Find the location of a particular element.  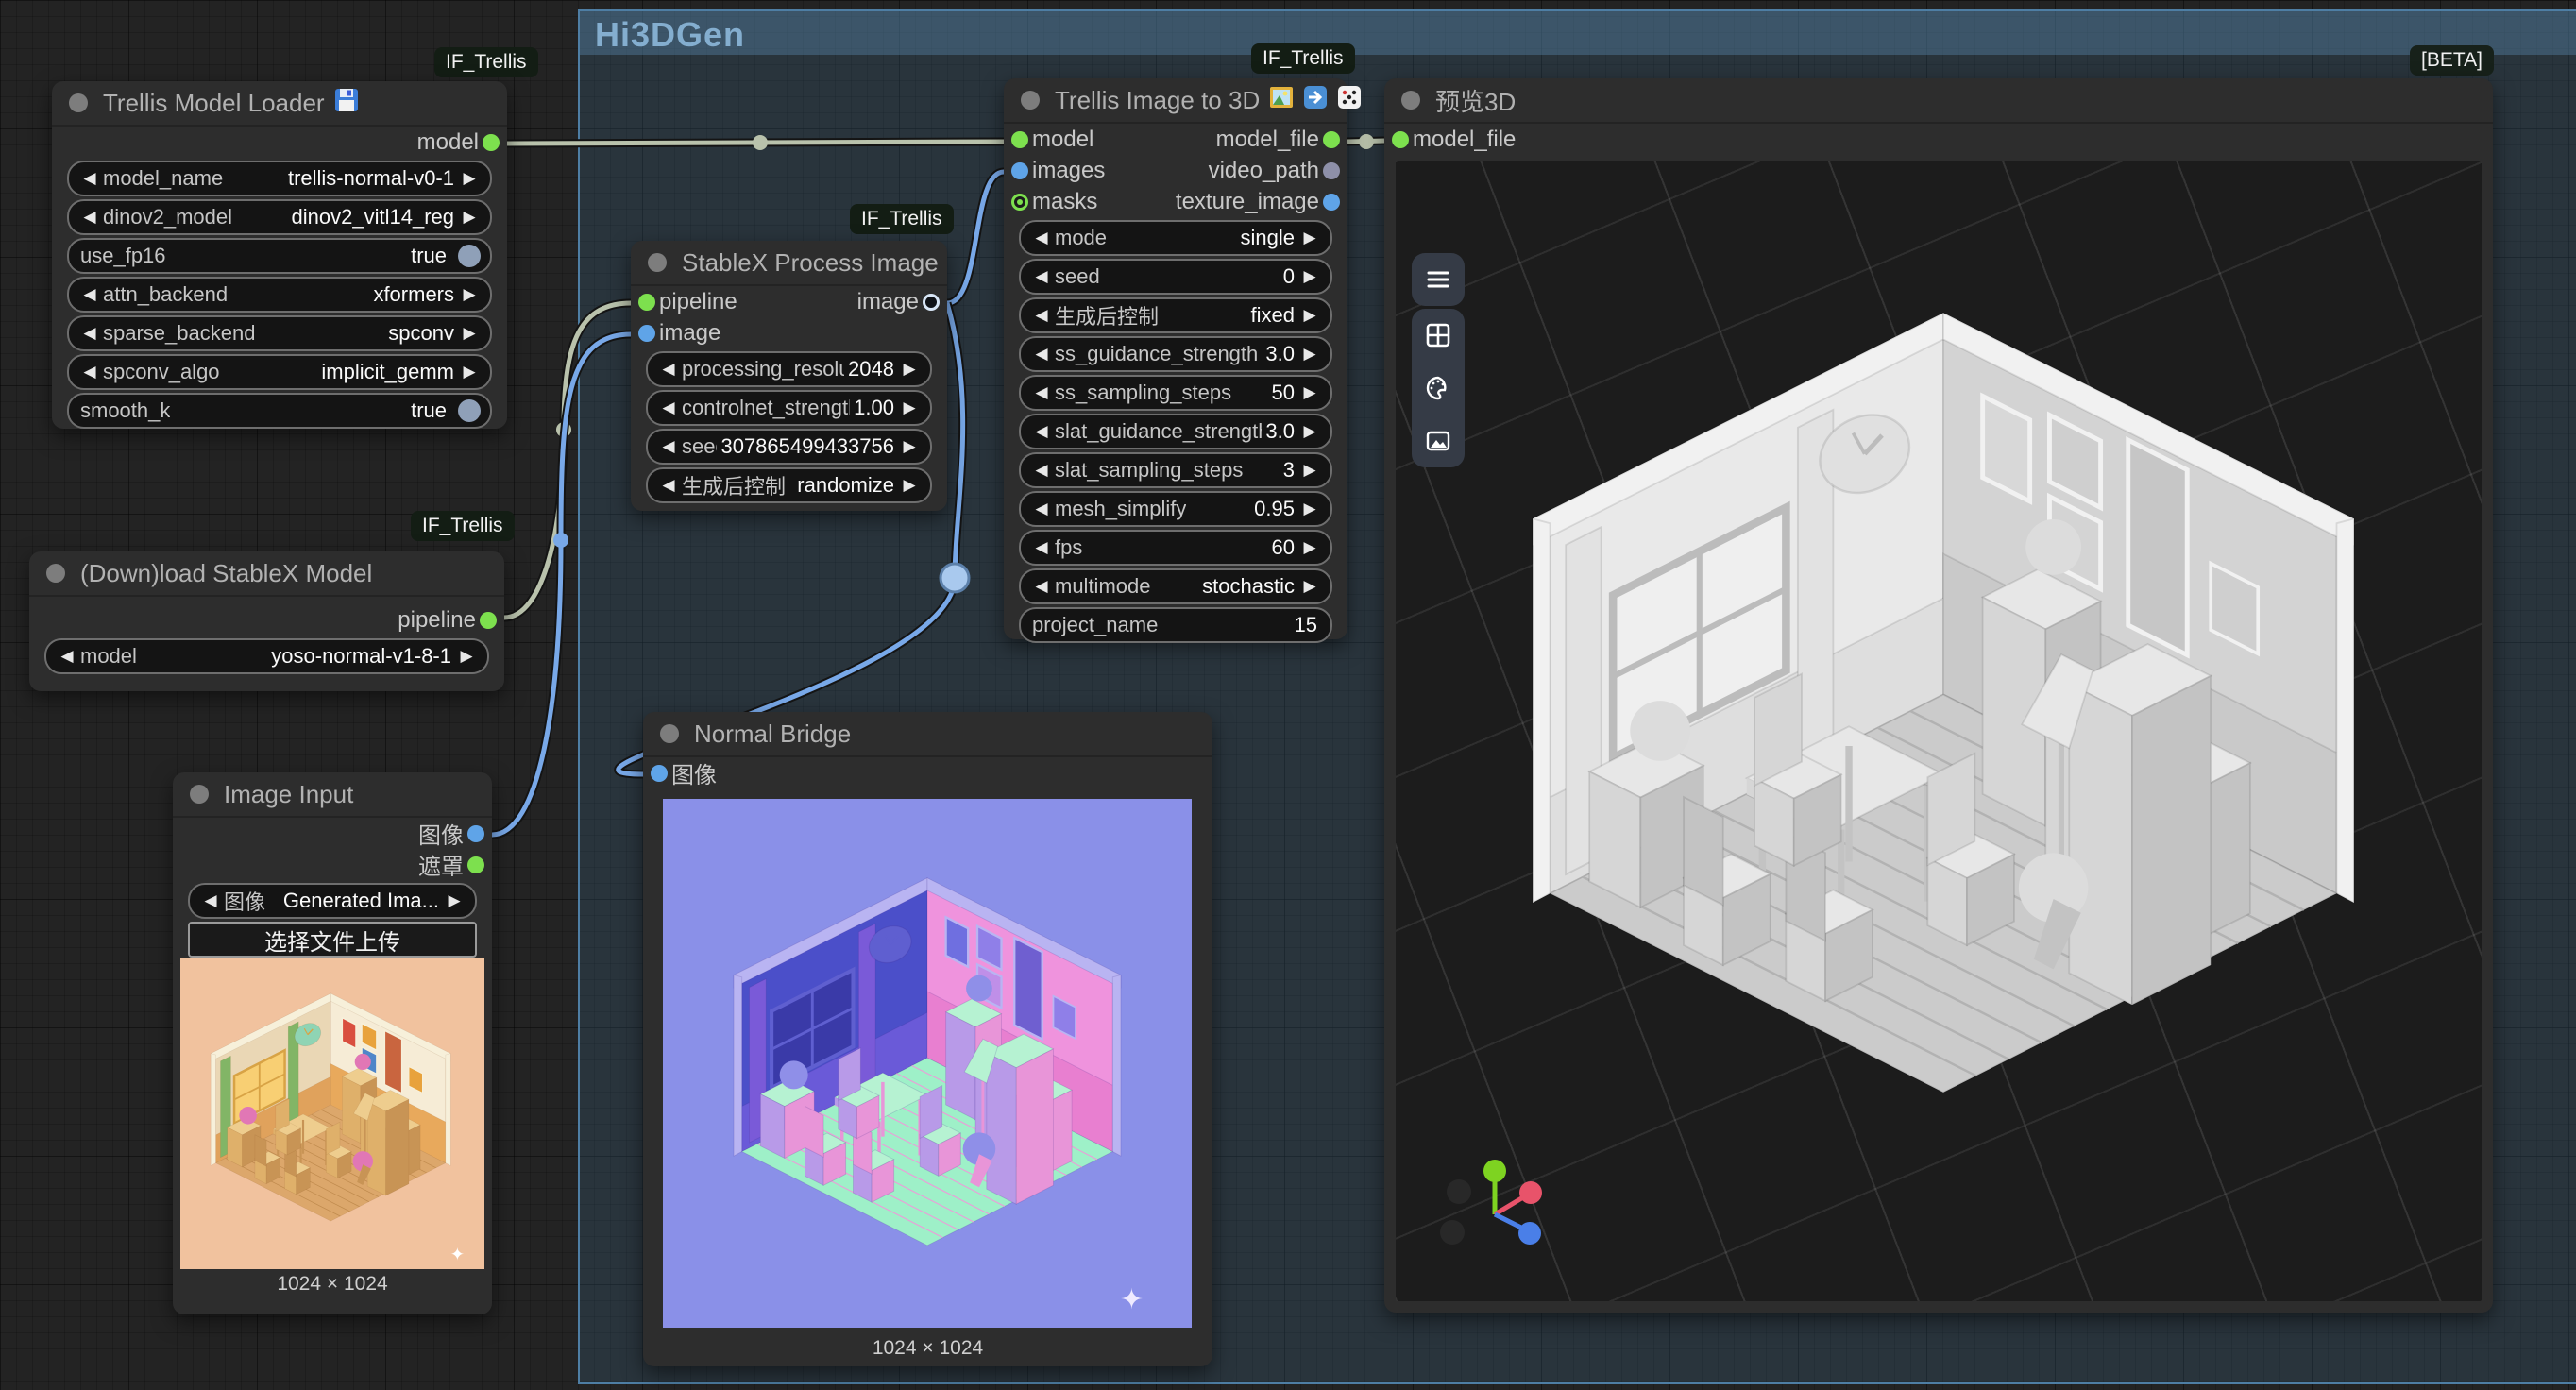

grid-icon is located at coordinates (1438, 335).